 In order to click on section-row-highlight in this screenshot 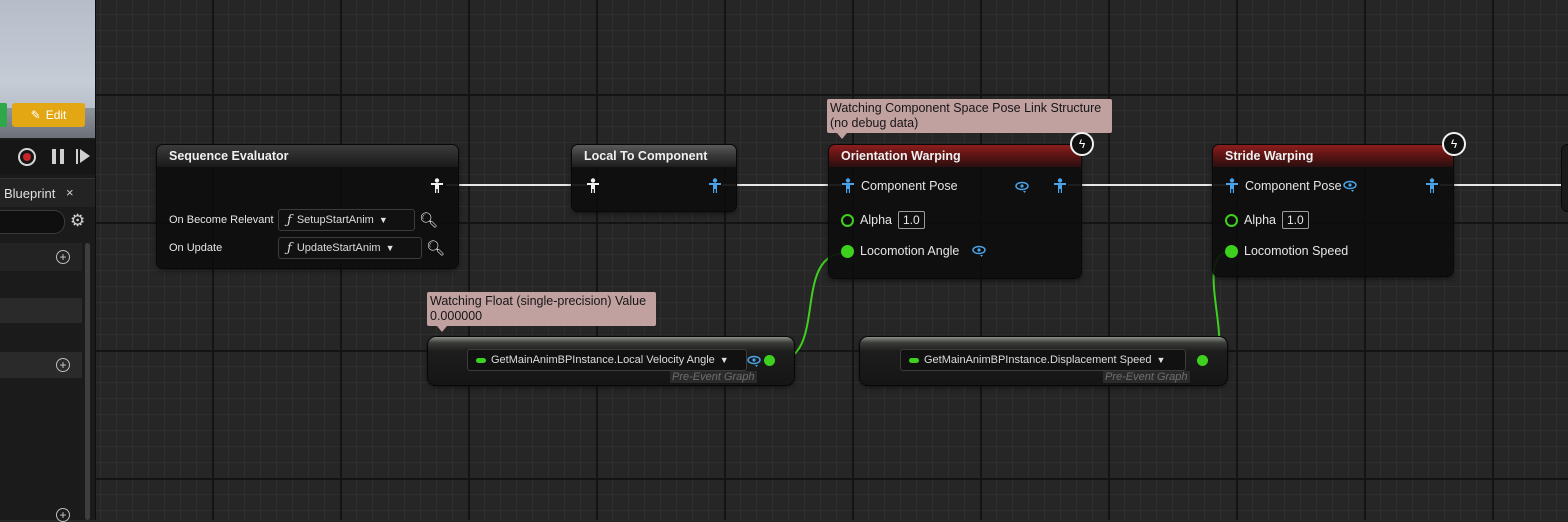, I will do `click(41, 310)`.